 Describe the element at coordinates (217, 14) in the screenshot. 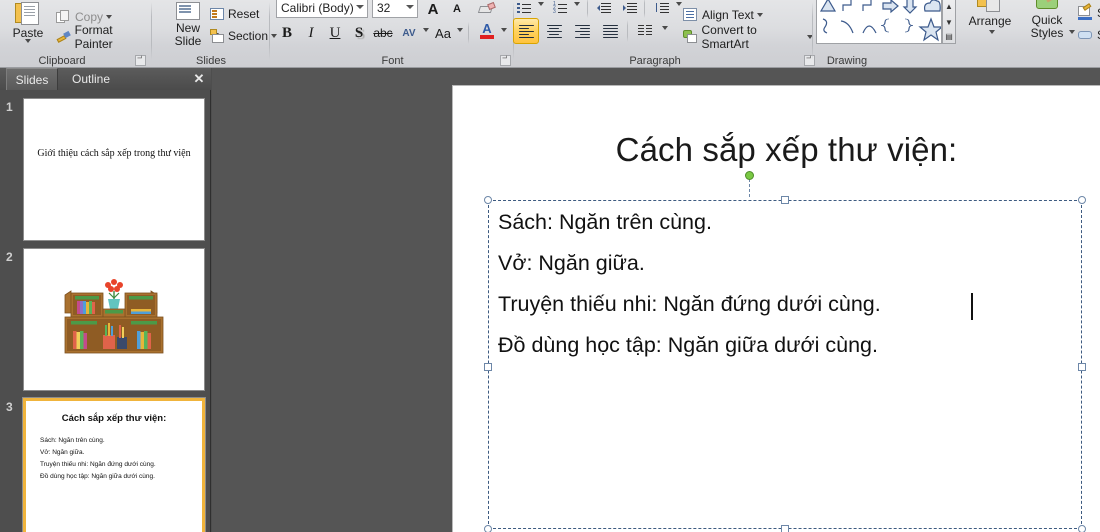

I see `reset-icon` at that location.